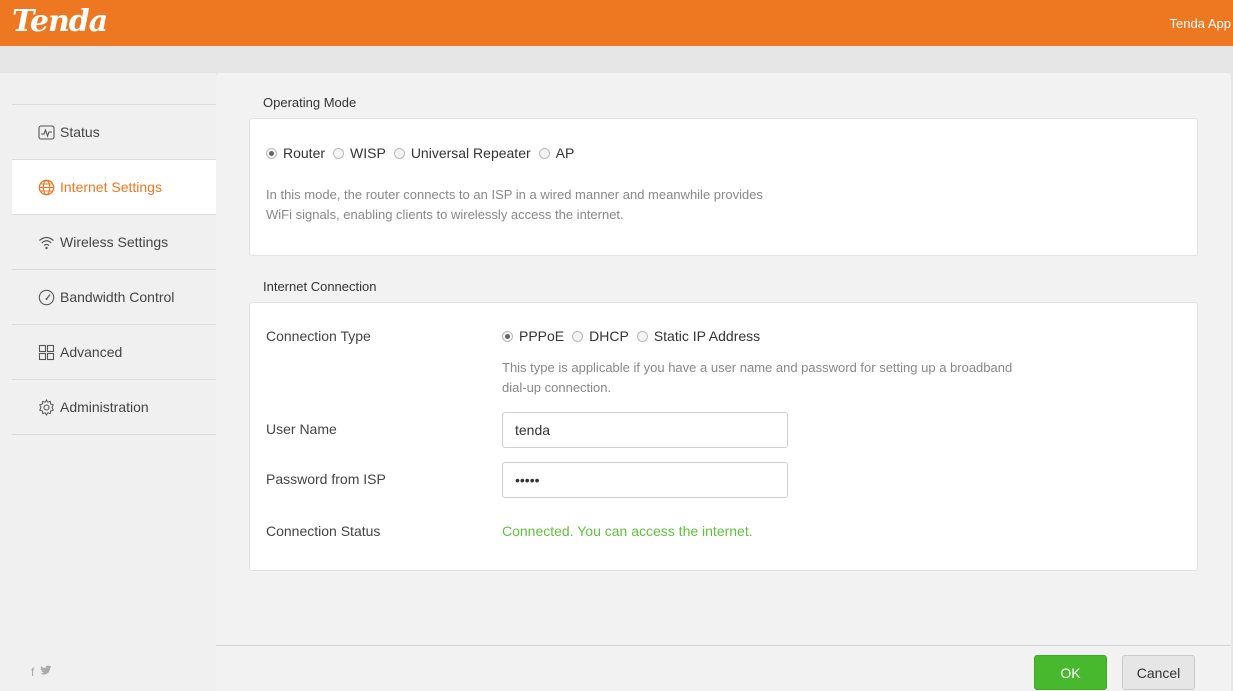  I want to click on radio-label: Static IP Address, so click(707, 336).